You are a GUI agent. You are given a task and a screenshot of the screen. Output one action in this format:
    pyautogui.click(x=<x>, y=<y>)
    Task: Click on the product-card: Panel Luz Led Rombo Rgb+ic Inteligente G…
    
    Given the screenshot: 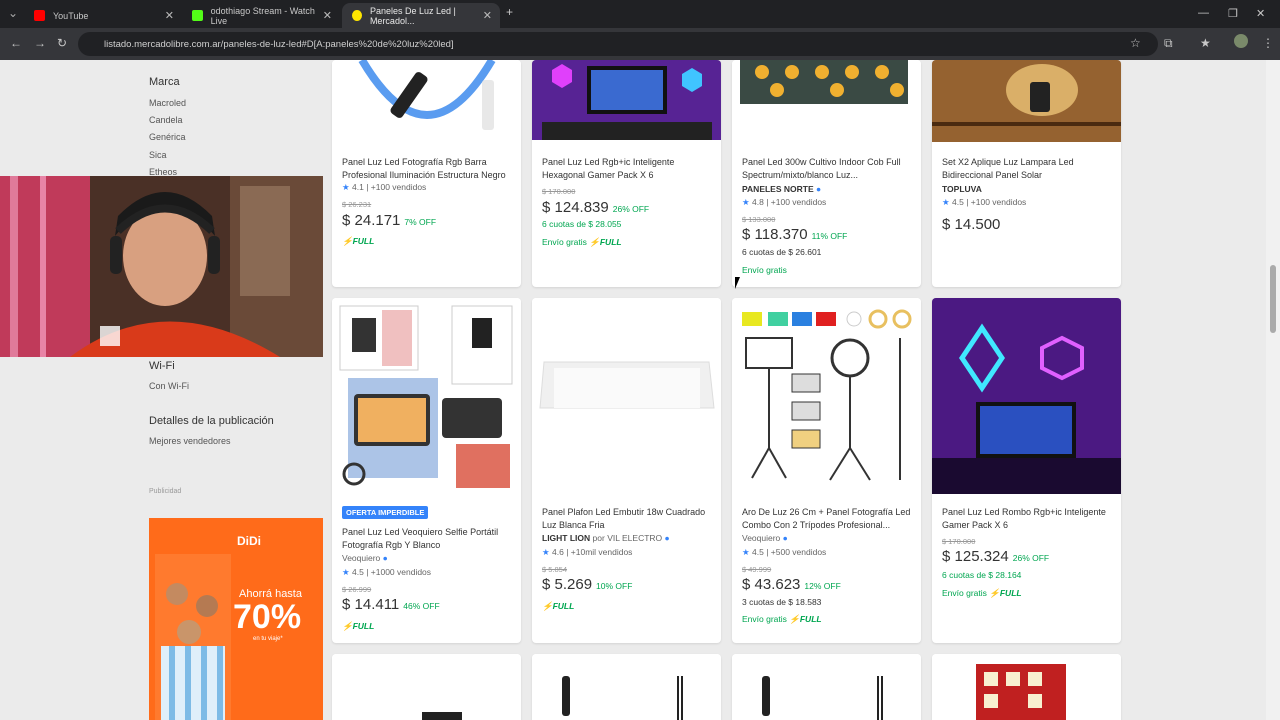 What is the action you would take?
    pyautogui.click(x=1026, y=470)
    